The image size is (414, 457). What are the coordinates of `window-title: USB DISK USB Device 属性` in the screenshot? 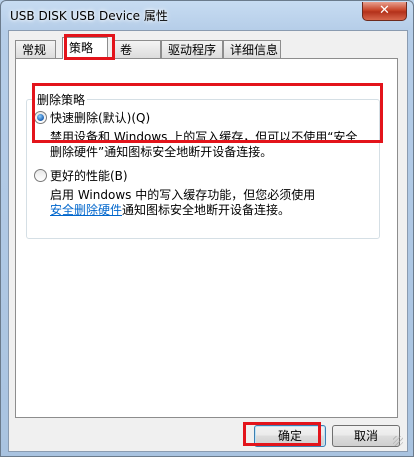 It's located at (89, 16).